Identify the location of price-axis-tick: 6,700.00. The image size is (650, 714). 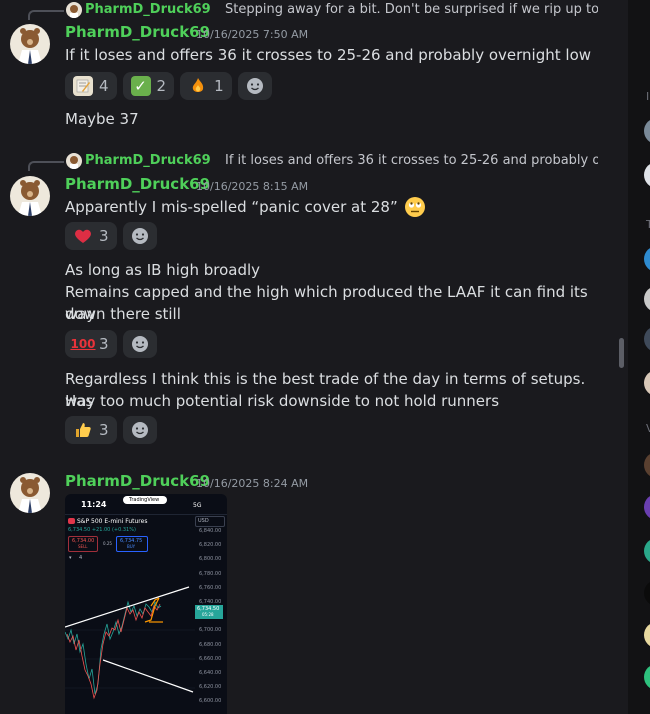
(210, 630).